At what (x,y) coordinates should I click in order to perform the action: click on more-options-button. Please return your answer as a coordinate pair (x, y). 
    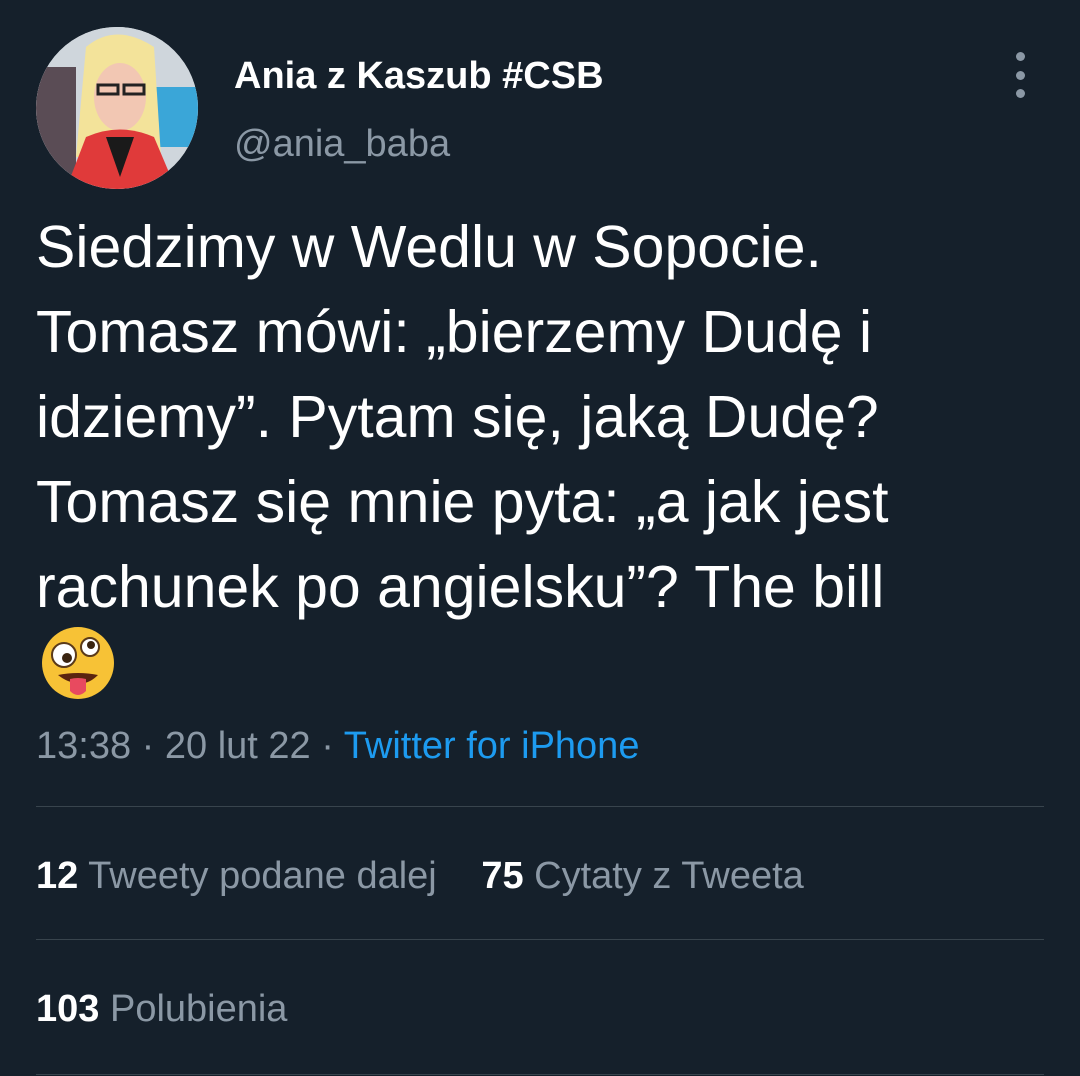
    Looking at the image, I should click on (1020, 75).